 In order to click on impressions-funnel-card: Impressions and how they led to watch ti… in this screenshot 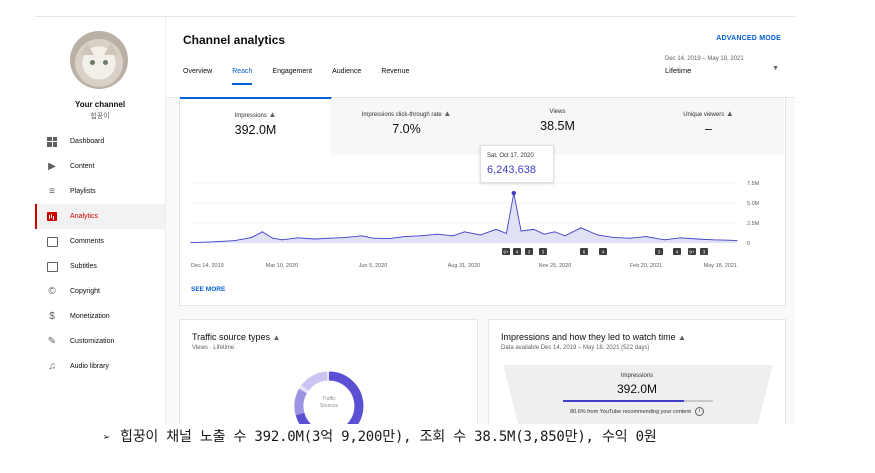, I will do `click(637, 371)`.